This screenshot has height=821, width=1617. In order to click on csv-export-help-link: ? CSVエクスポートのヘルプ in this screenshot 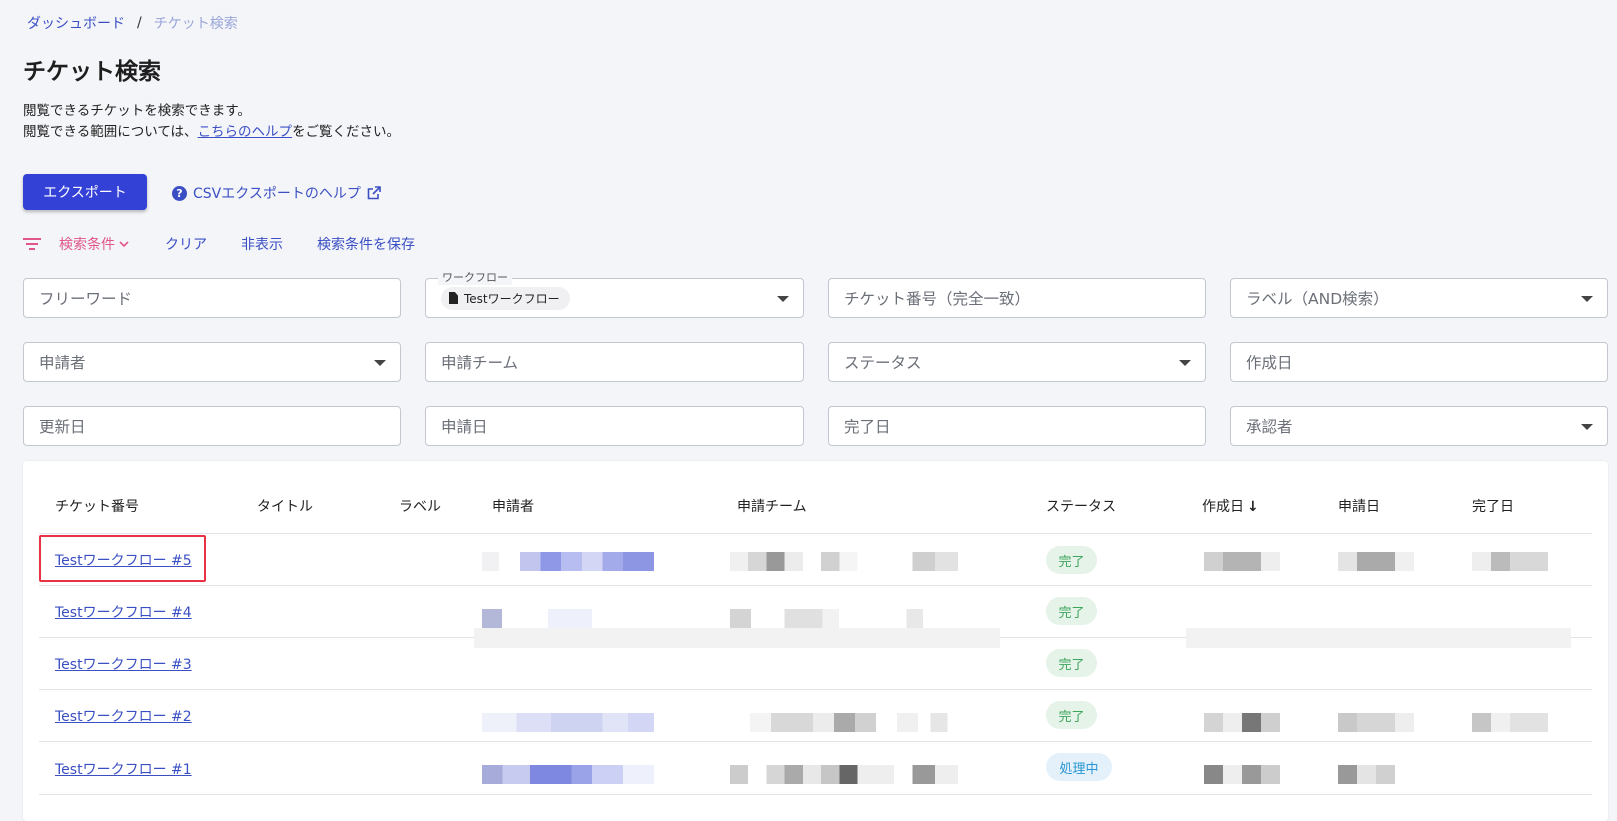, I will do `click(276, 193)`.